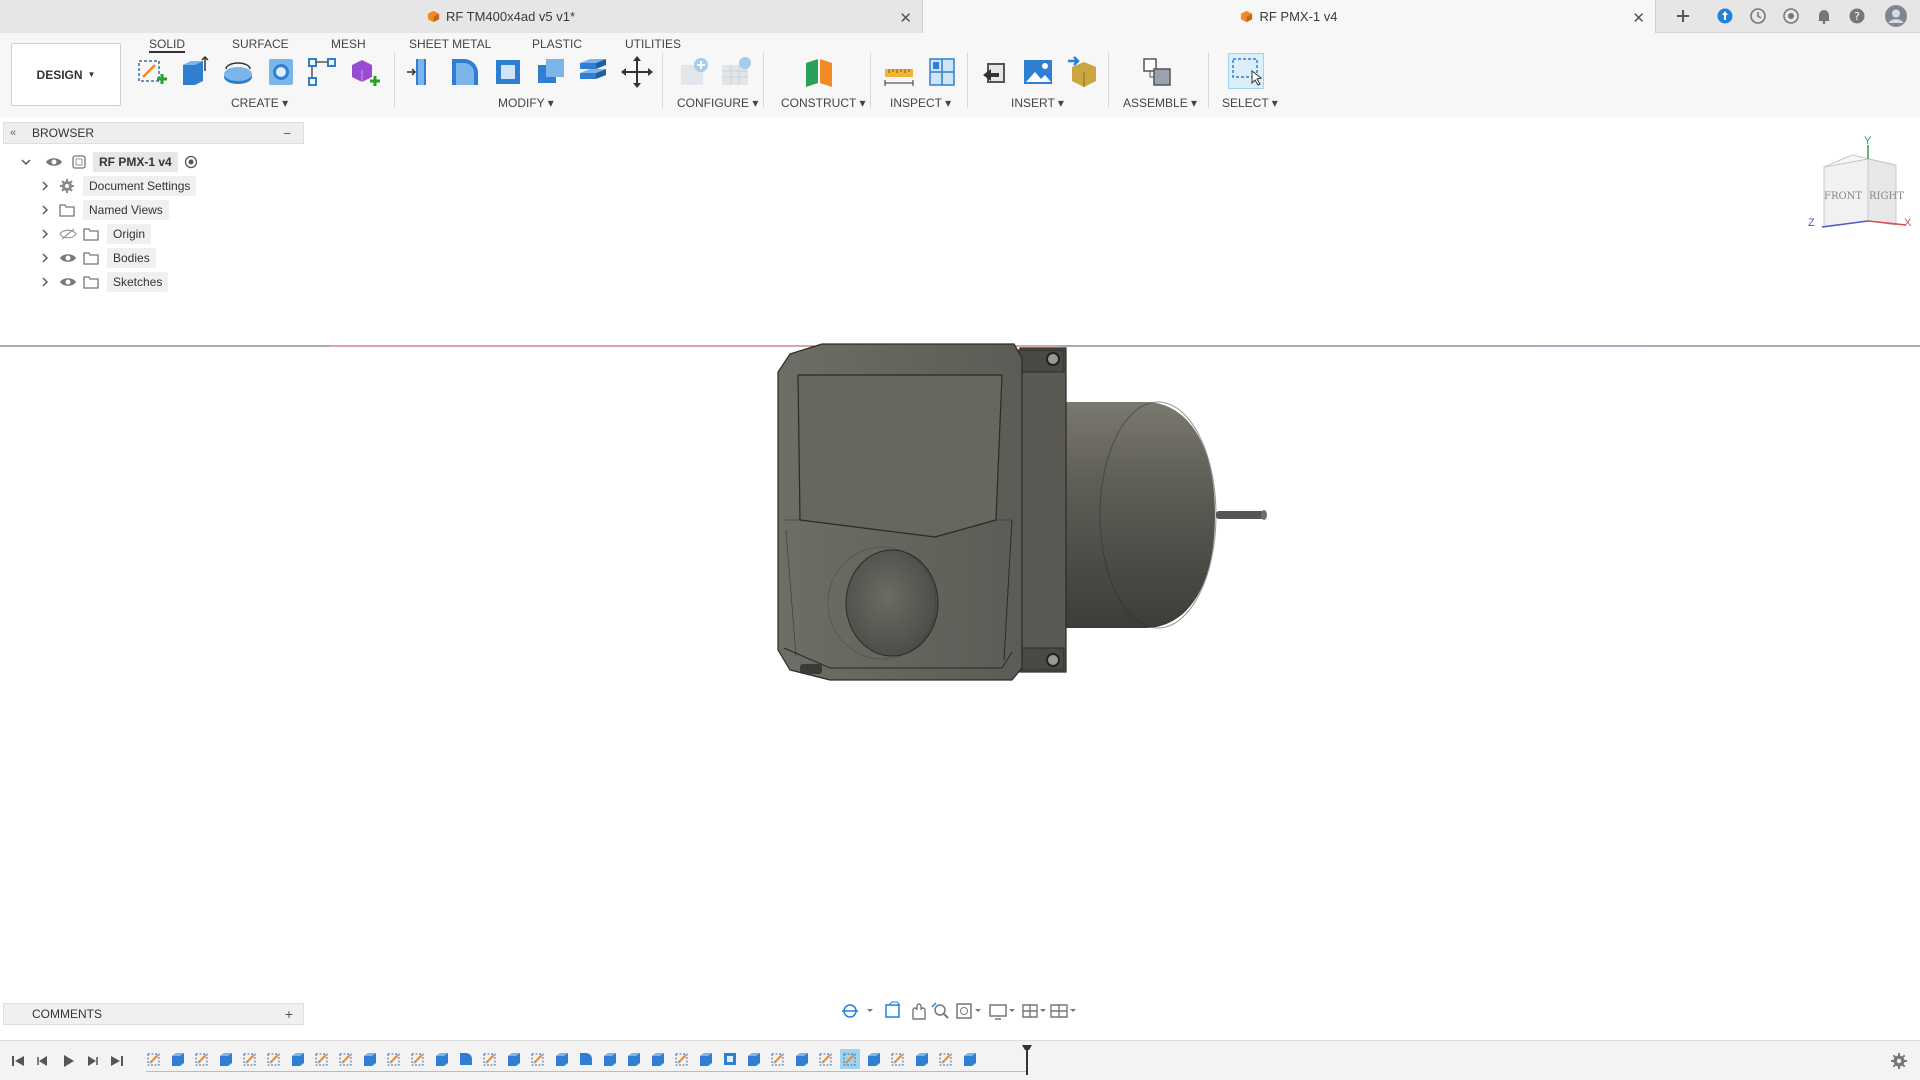  Describe the element at coordinates (1886, 196) in the screenshot. I see `viewcube-right-face: RIGHT` at that location.